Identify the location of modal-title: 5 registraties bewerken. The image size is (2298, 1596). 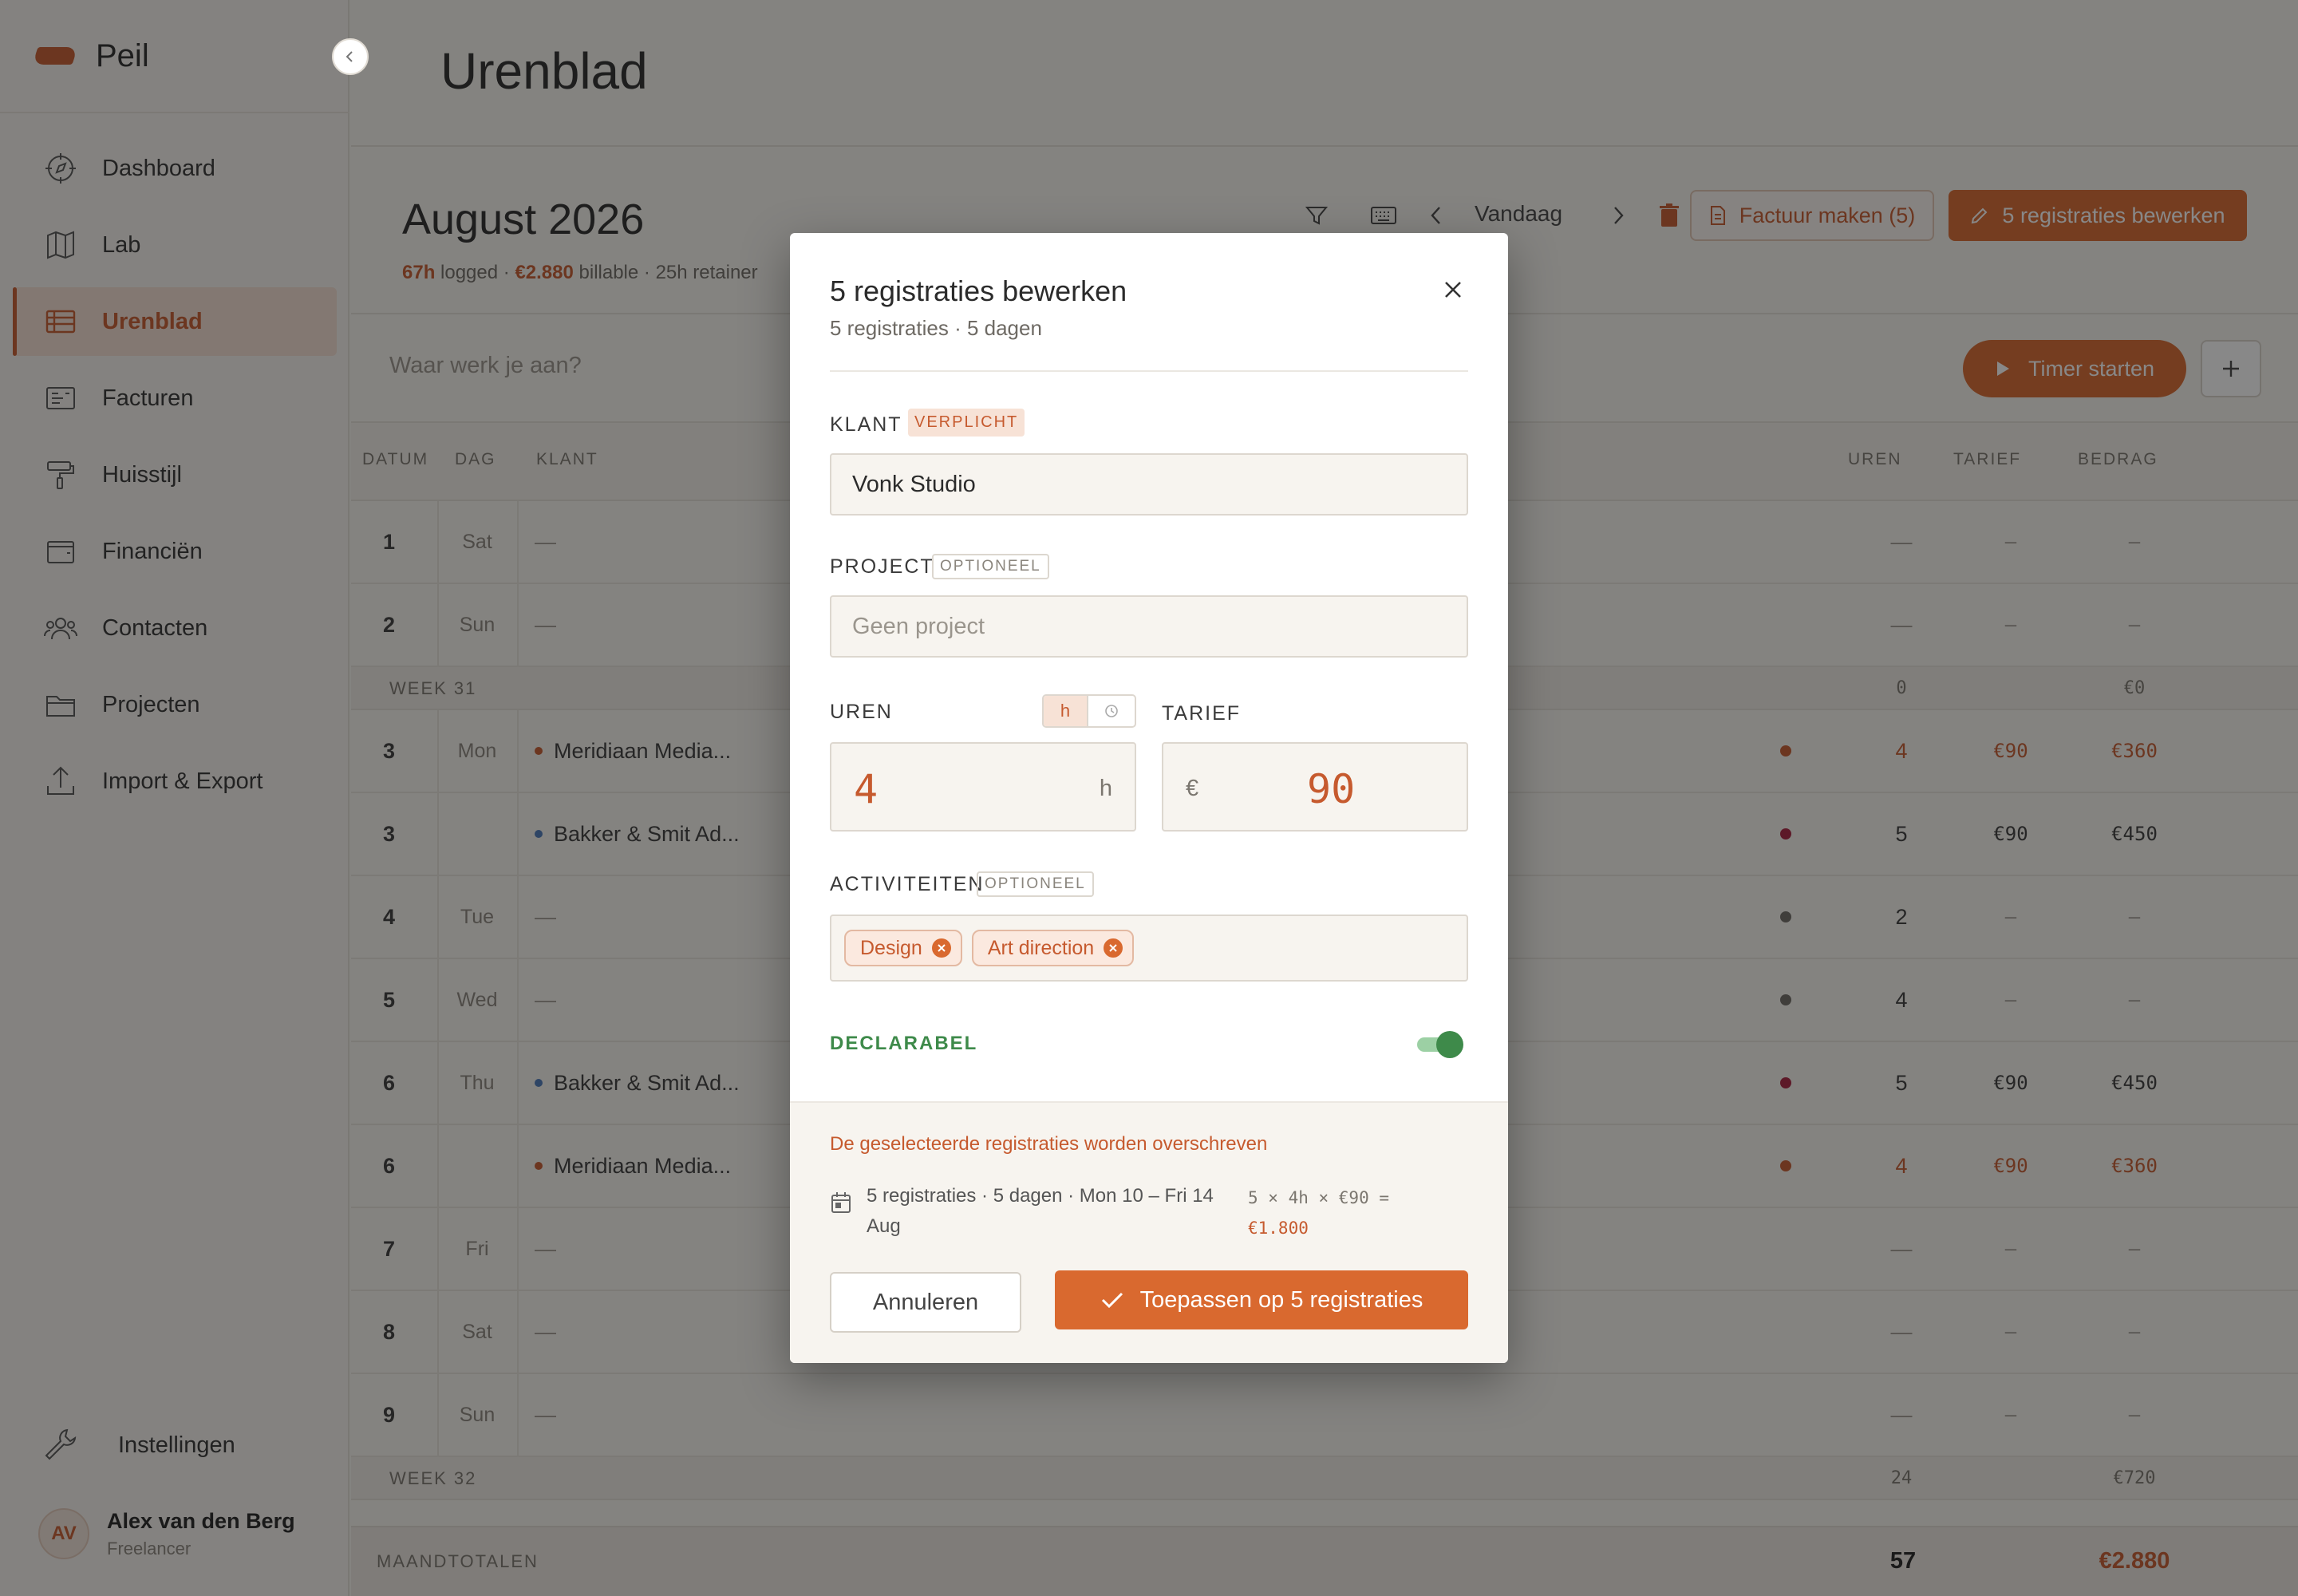
(979, 291).